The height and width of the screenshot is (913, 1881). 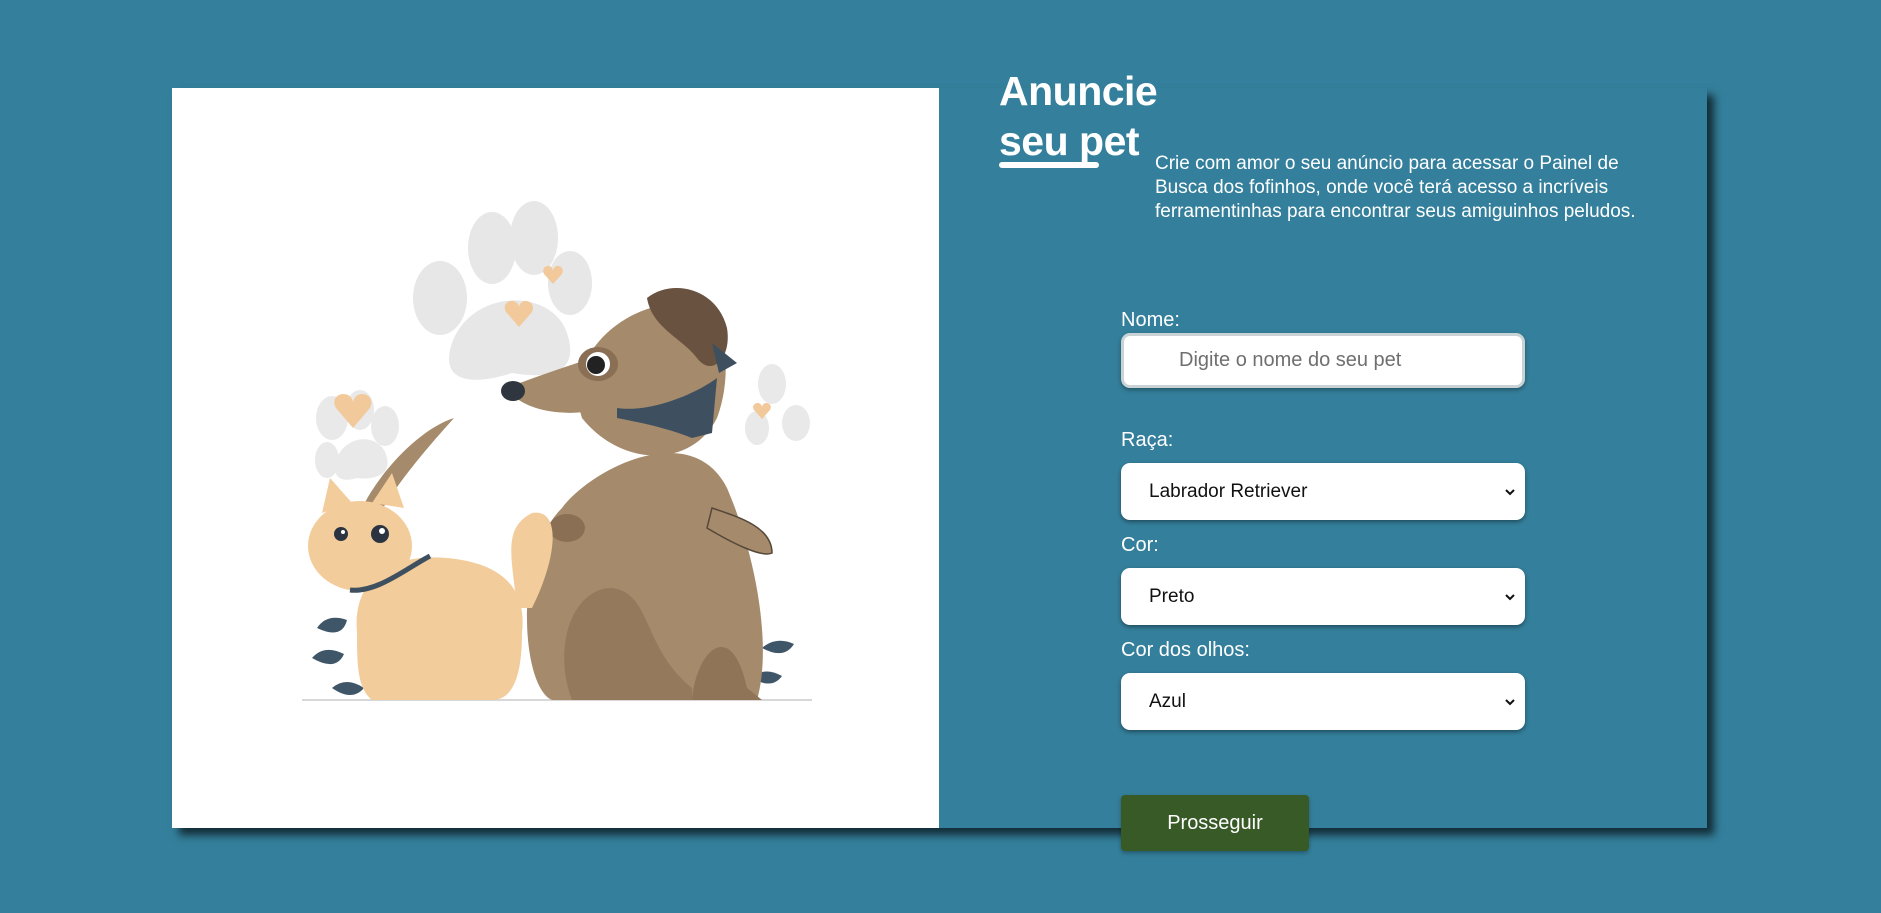 What do you see at coordinates (1323, 596) in the screenshot?
I see `color-select: Preto` at bounding box center [1323, 596].